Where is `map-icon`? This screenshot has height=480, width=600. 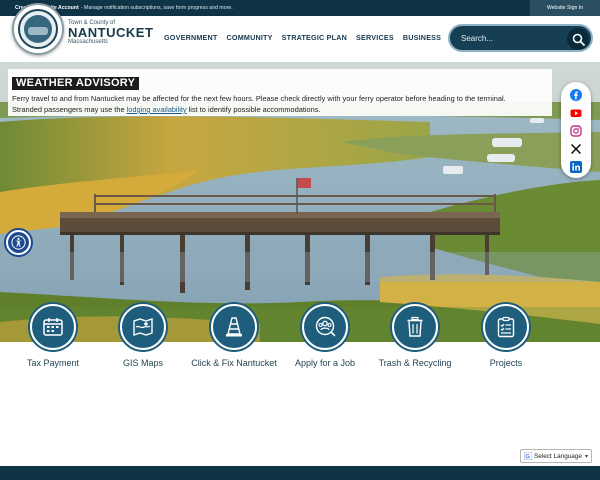
map-icon is located at coordinates (143, 327).